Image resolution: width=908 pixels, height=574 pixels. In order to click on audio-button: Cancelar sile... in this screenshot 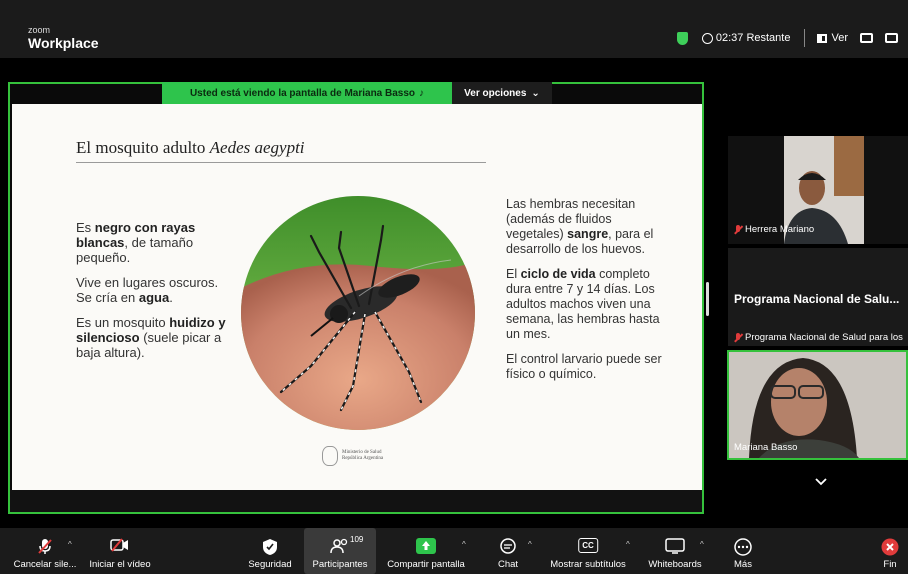, I will do `click(45, 551)`.